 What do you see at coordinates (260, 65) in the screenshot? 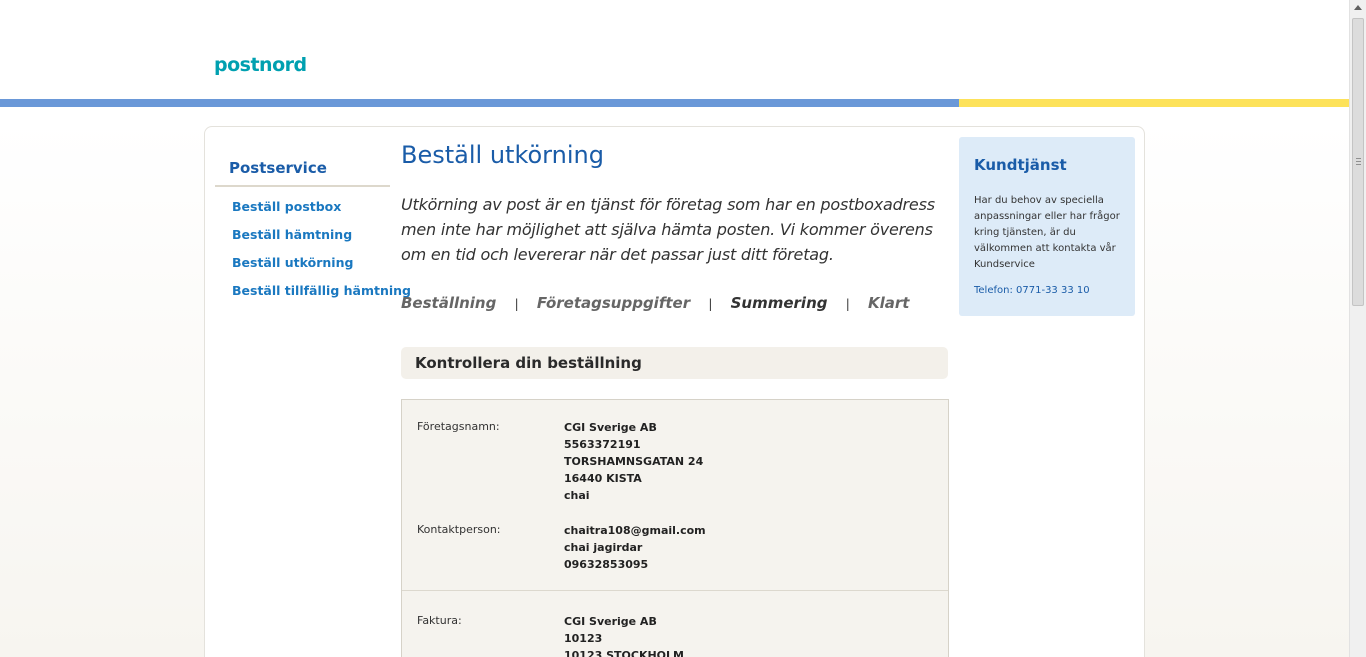
I see `postnord-logo: postnord` at bounding box center [260, 65].